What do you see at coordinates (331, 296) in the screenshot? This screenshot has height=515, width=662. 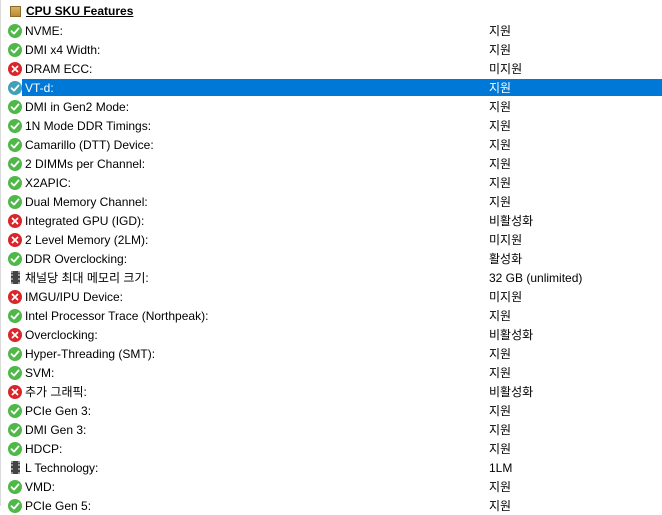 I see `feature-row: IMGU/IPU Device: 미지원` at bounding box center [331, 296].